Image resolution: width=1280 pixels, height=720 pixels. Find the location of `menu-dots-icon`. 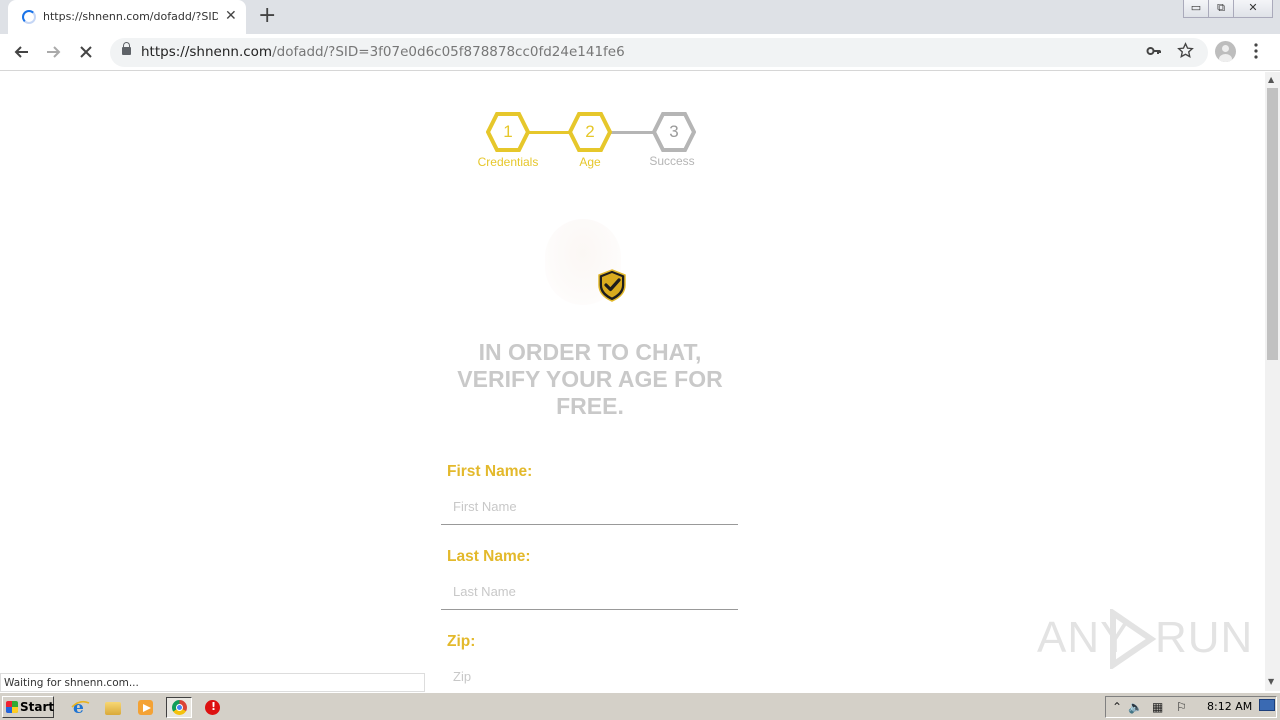

menu-dots-icon is located at coordinates (1256, 52).